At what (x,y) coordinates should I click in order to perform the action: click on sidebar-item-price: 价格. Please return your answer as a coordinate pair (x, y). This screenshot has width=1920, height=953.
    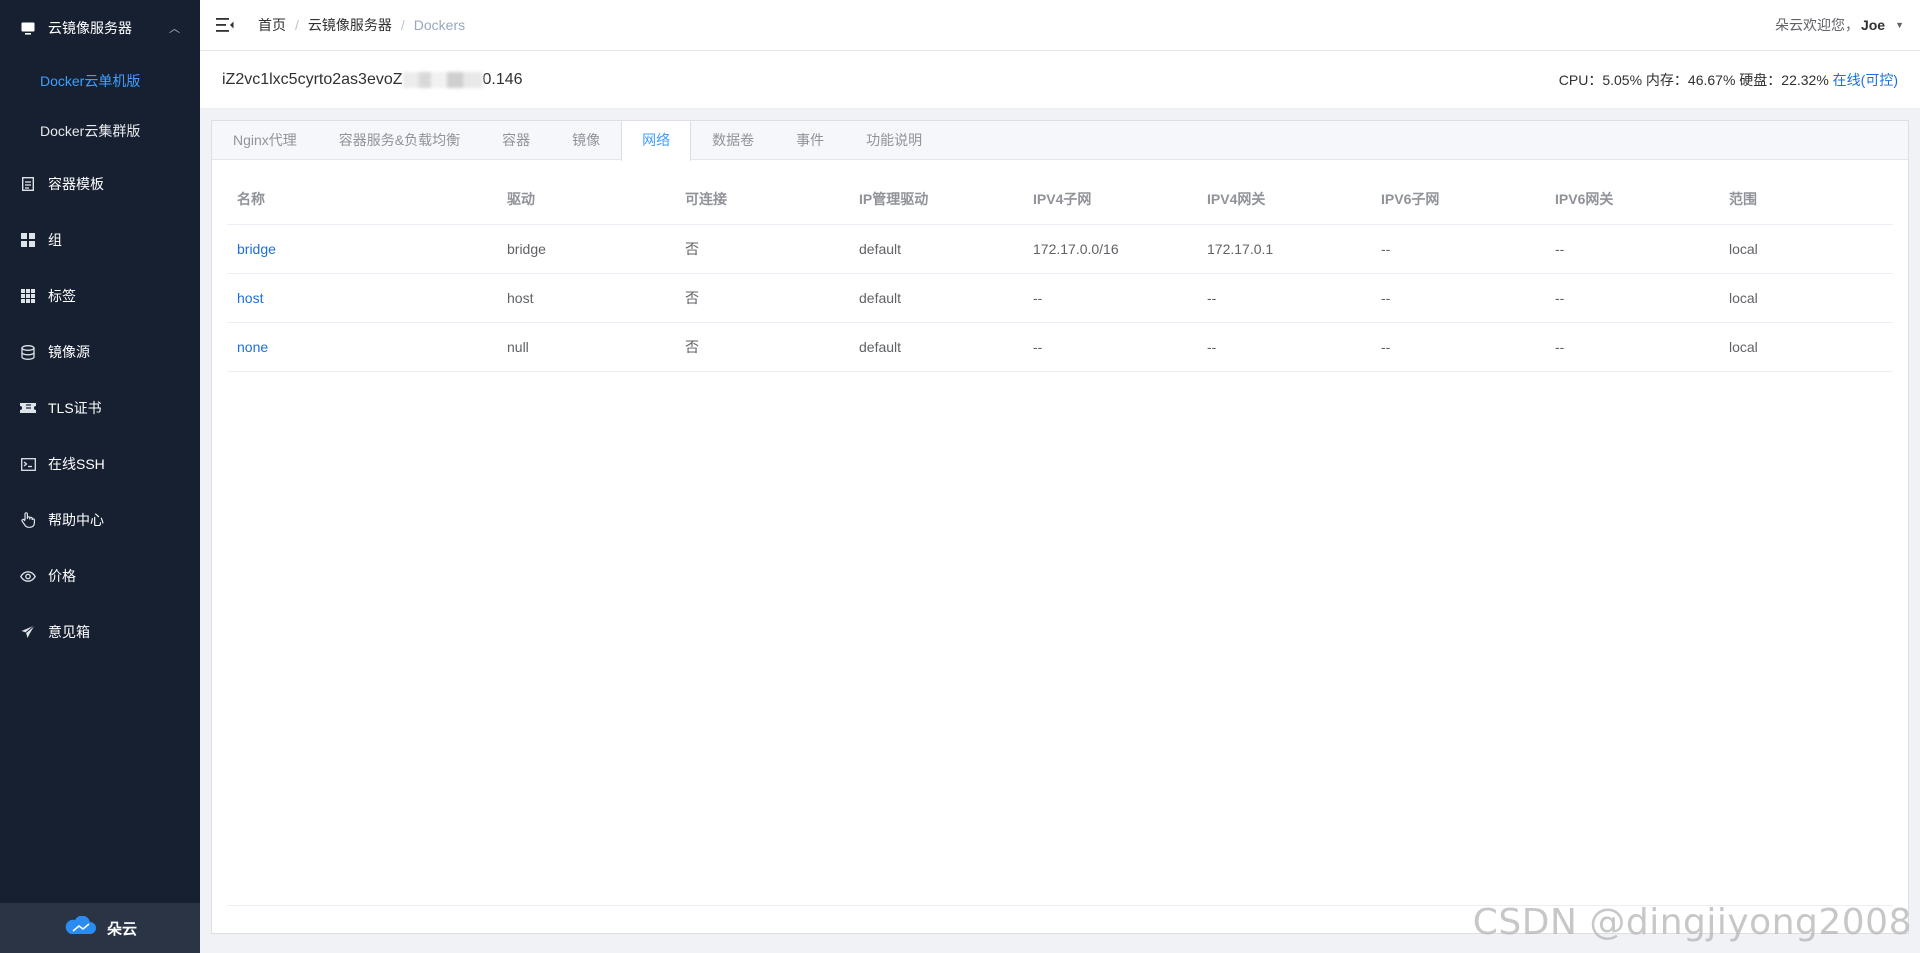
    Looking at the image, I should click on (100, 576).